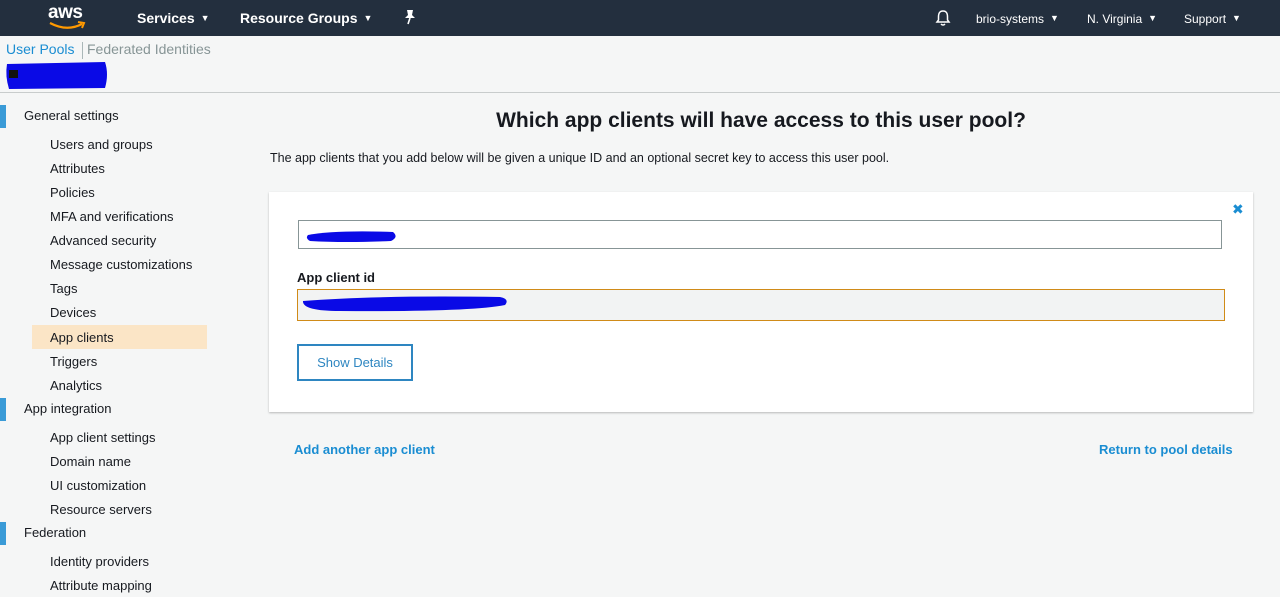  What do you see at coordinates (73, 312) in the screenshot?
I see `sidebar-item-label: Devices` at bounding box center [73, 312].